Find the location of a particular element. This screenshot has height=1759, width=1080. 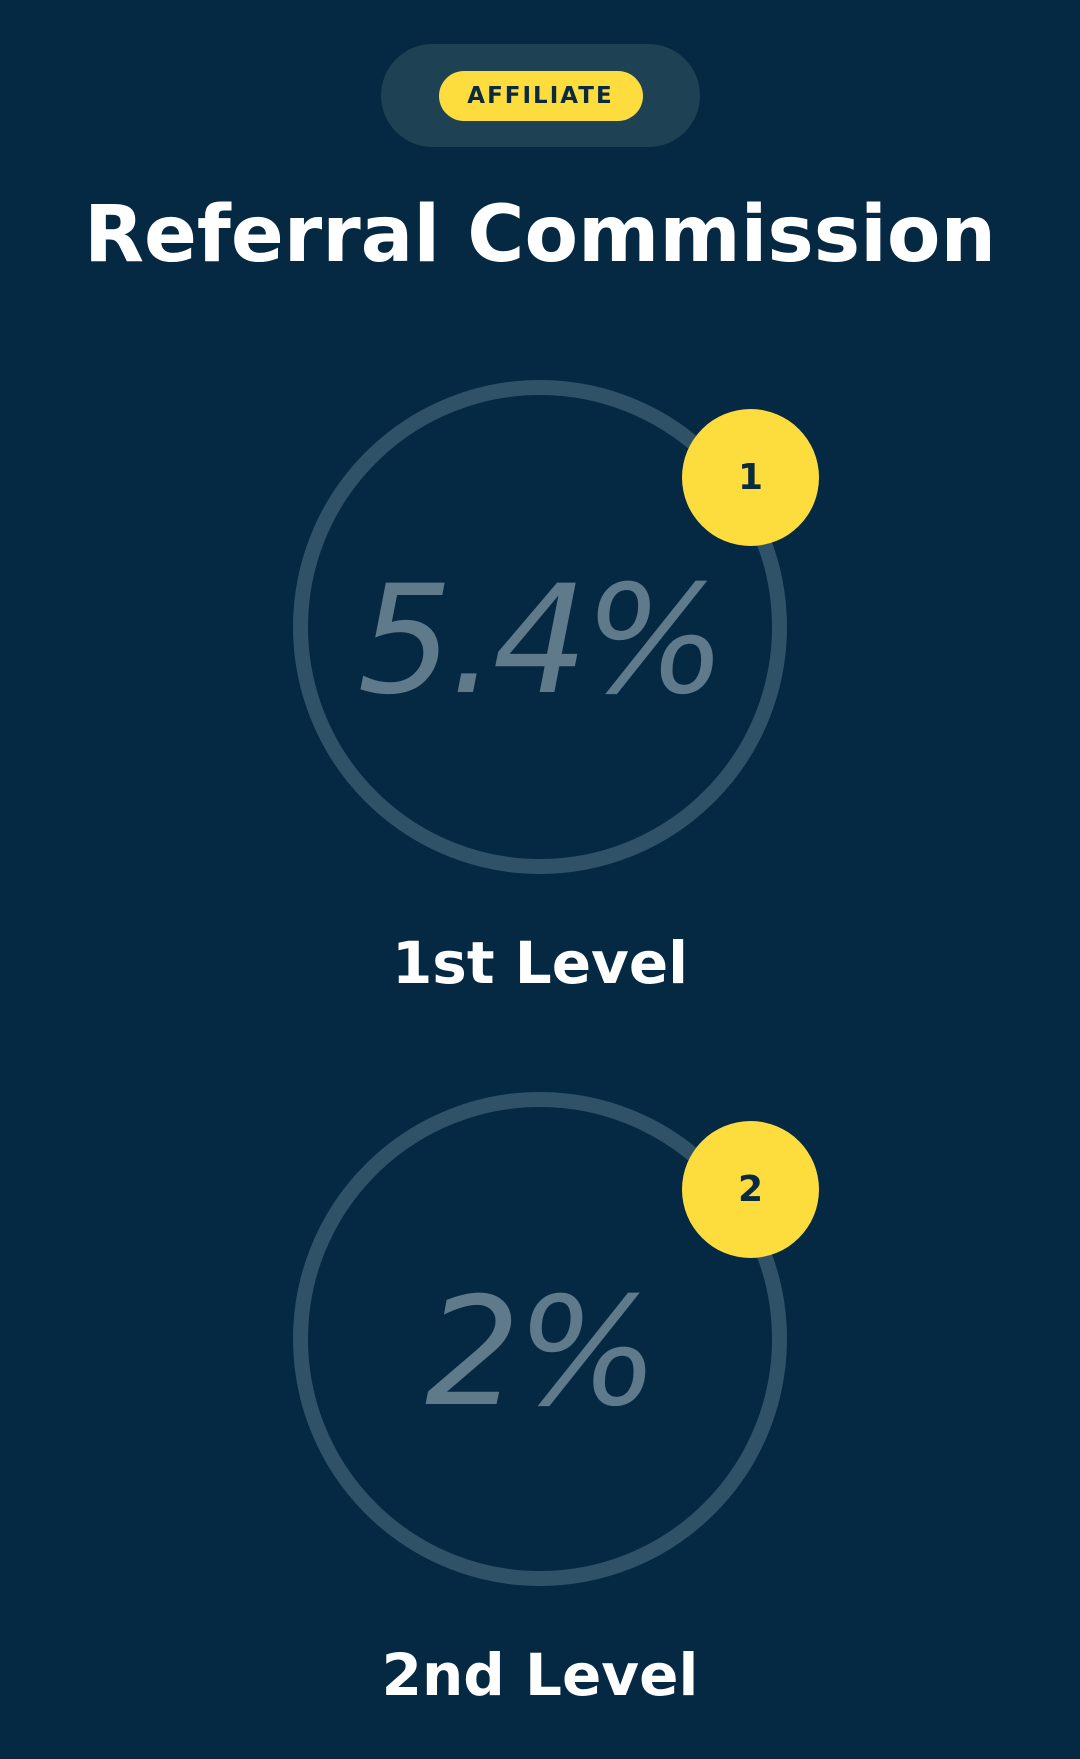

page-title: Referral Commission is located at coordinates (540, 235).